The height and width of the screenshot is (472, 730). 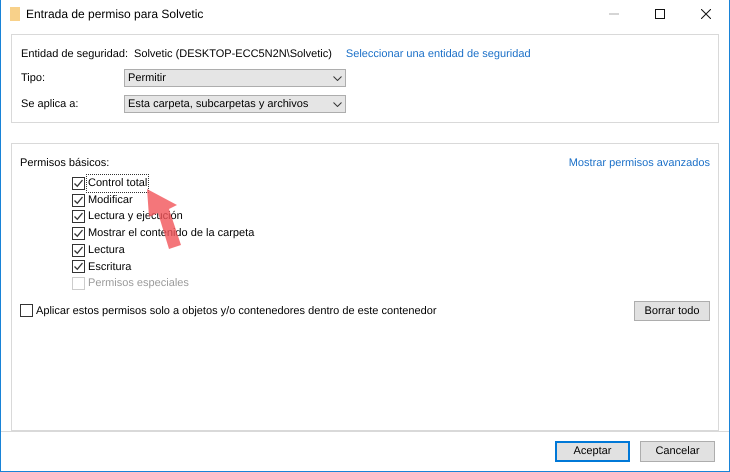 What do you see at coordinates (110, 200) in the screenshot?
I see `checkbox-label: Modificar` at bounding box center [110, 200].